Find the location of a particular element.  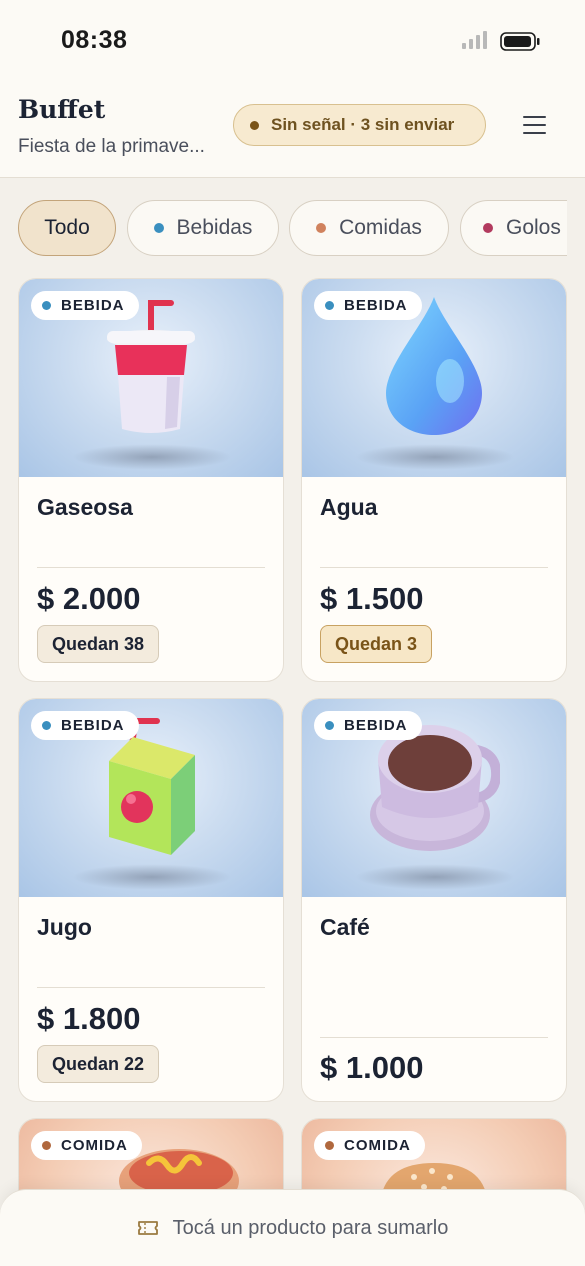

category-filters: Todo Bebidas Comidas Golos is located at coordinates (283, 229).